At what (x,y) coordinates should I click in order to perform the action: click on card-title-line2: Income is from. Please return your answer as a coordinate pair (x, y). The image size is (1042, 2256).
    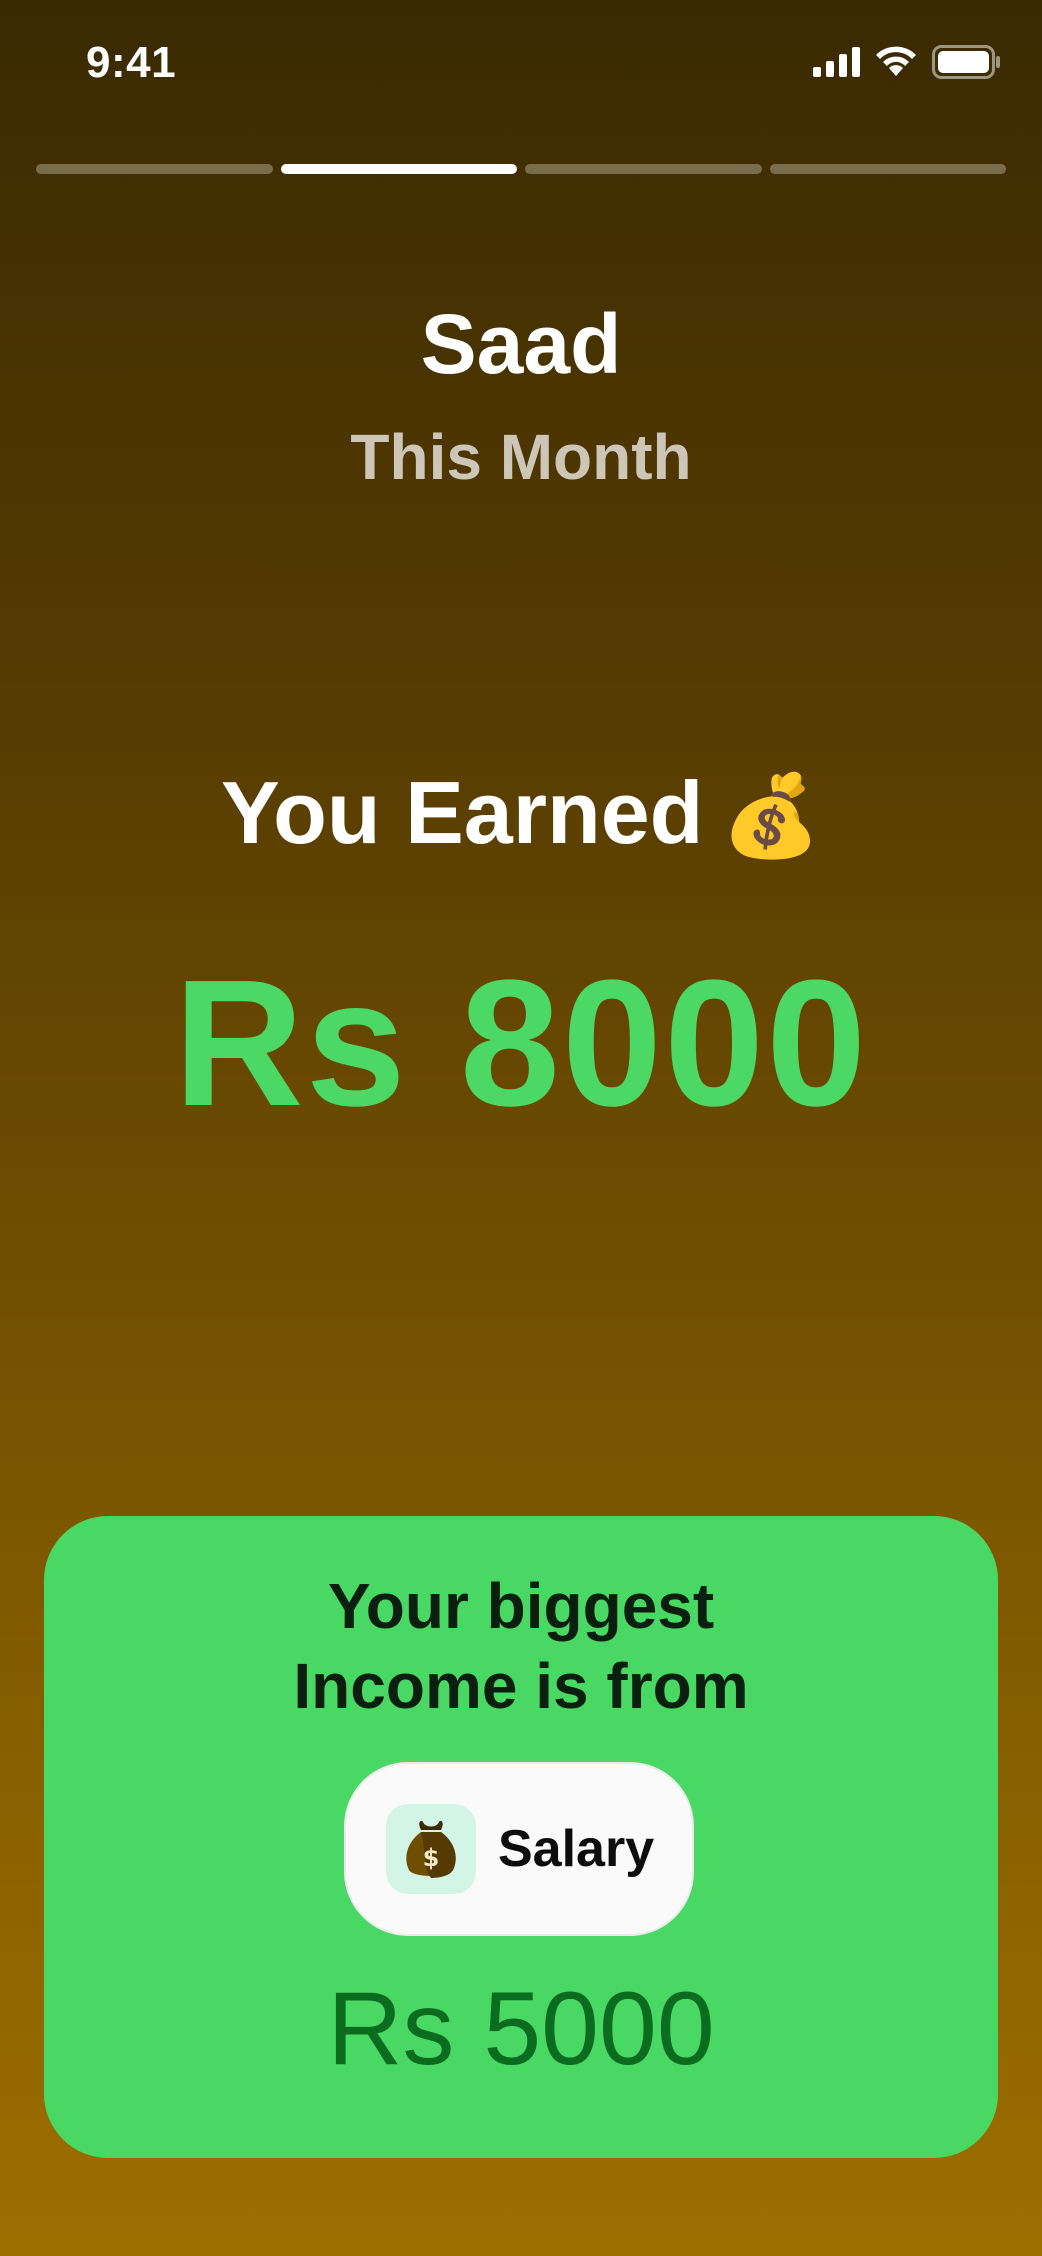
    Looking at the image, I should click on (521, 1686).